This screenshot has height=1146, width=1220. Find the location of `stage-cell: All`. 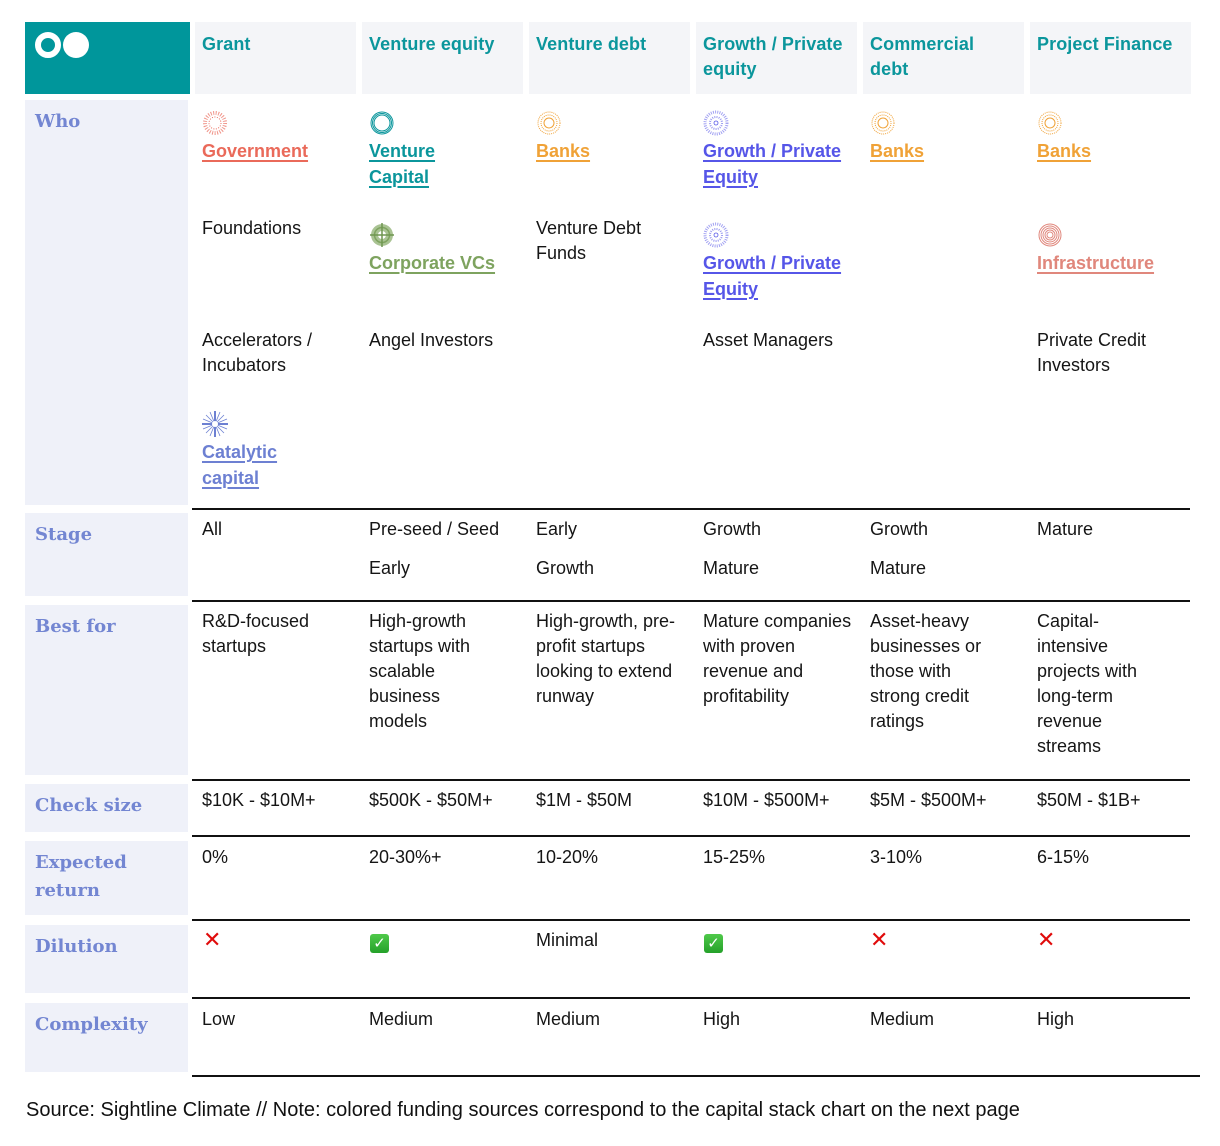

stage-cell: All is located at coordinates (282, 529).